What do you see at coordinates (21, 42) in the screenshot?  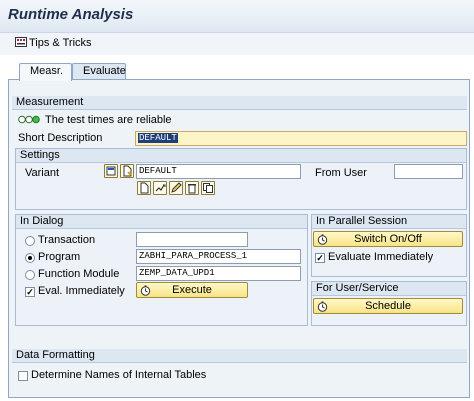 I see `tips-tricks-icon` at bounding box center [21, 42].